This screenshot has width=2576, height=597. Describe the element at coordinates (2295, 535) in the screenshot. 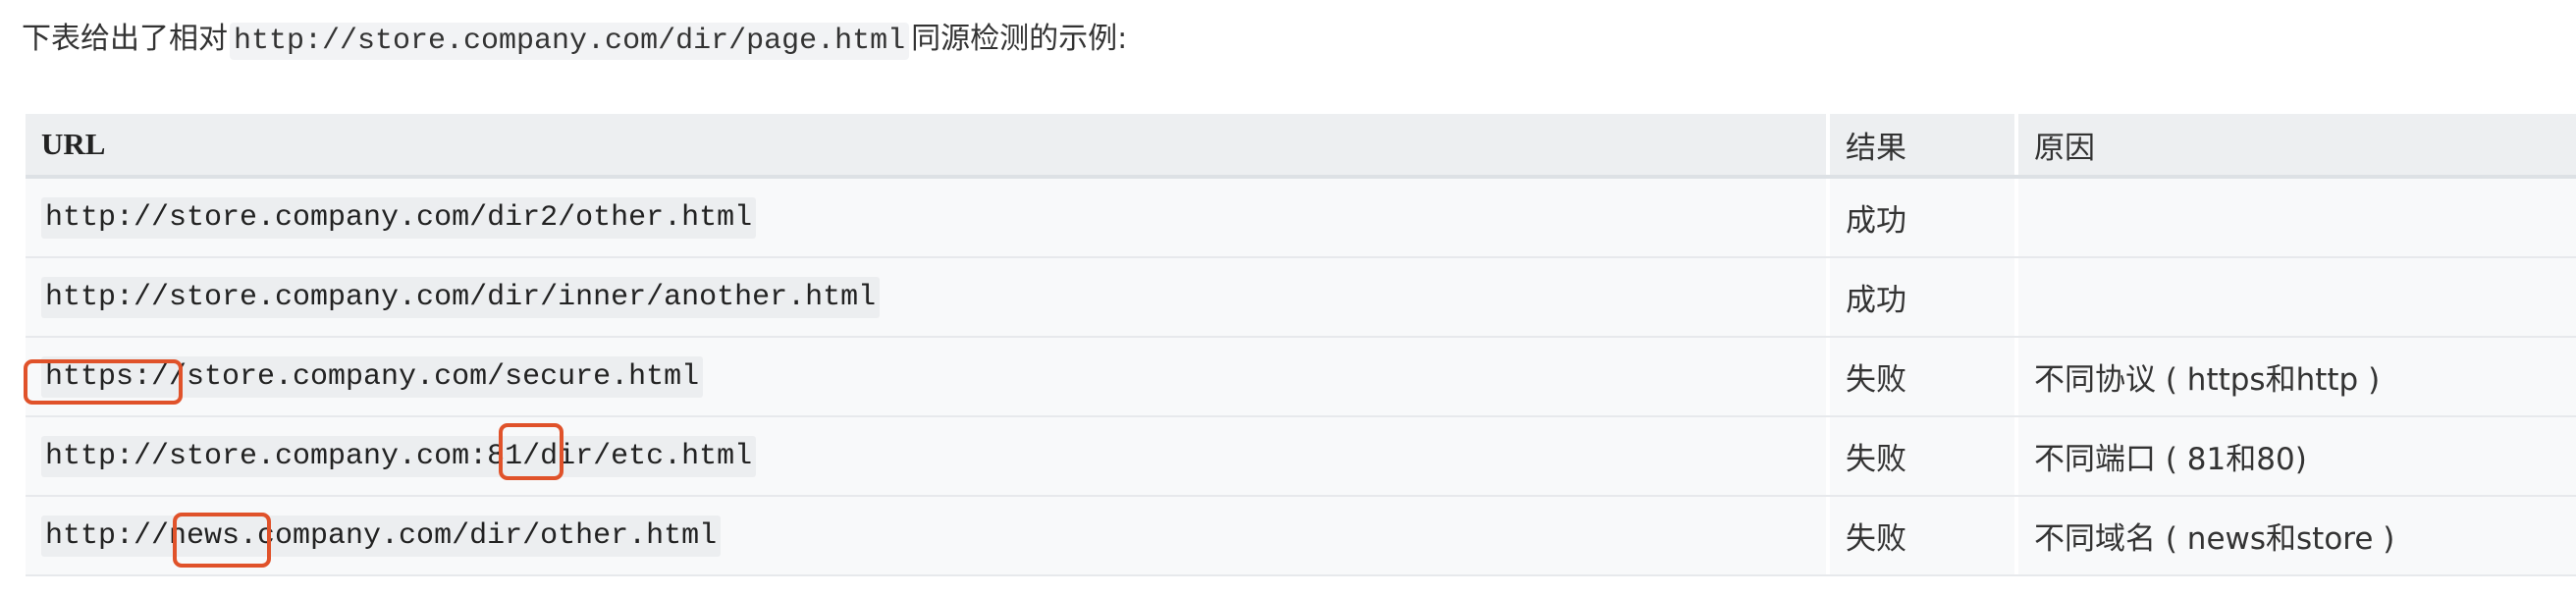

I see `reason-cell: 不同域名 ( news和store )` at that location.